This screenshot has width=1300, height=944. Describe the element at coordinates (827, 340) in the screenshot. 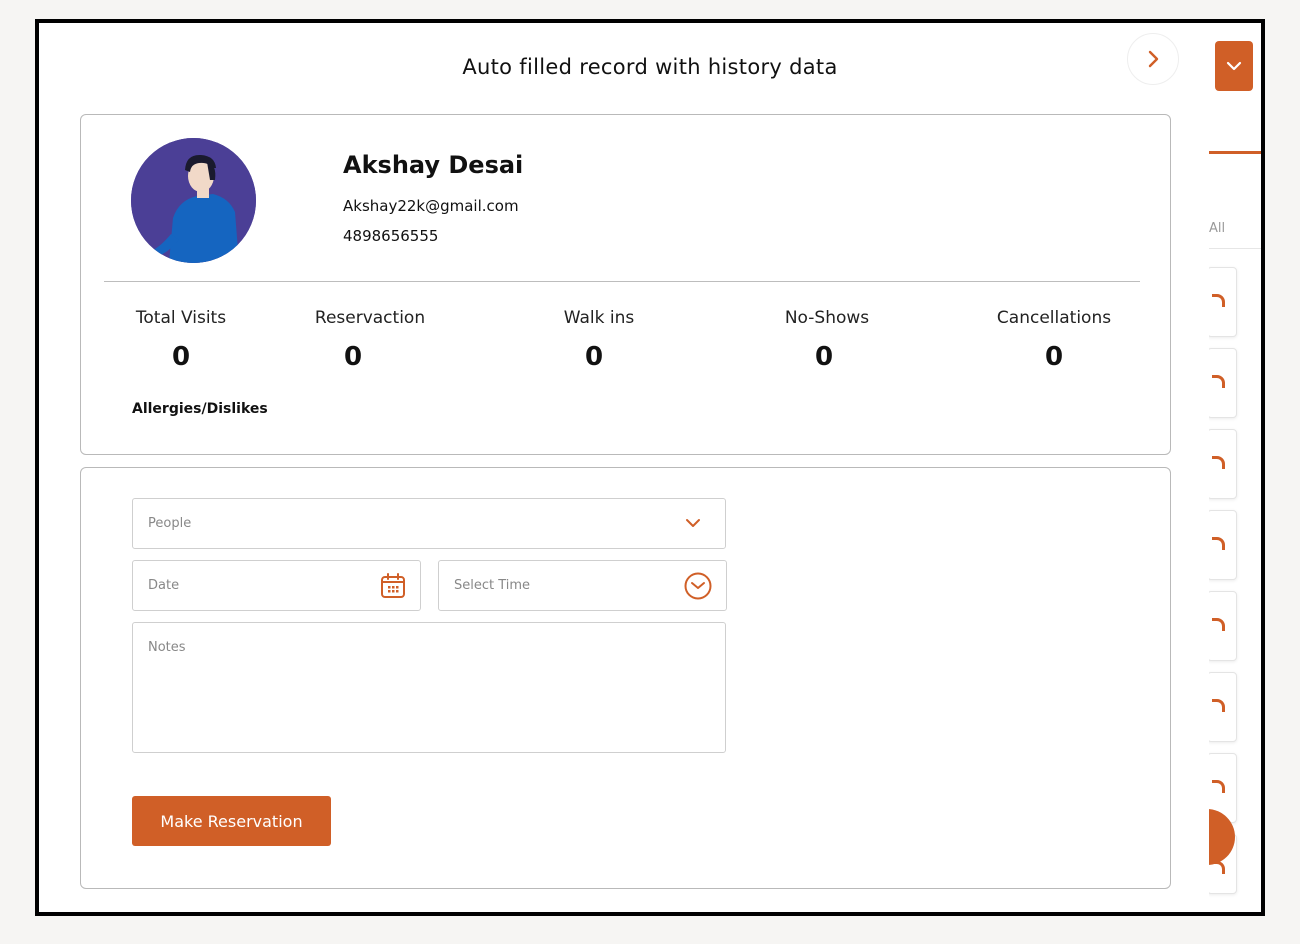

I see `stat-no-shows: No-Shows 0` at that location.